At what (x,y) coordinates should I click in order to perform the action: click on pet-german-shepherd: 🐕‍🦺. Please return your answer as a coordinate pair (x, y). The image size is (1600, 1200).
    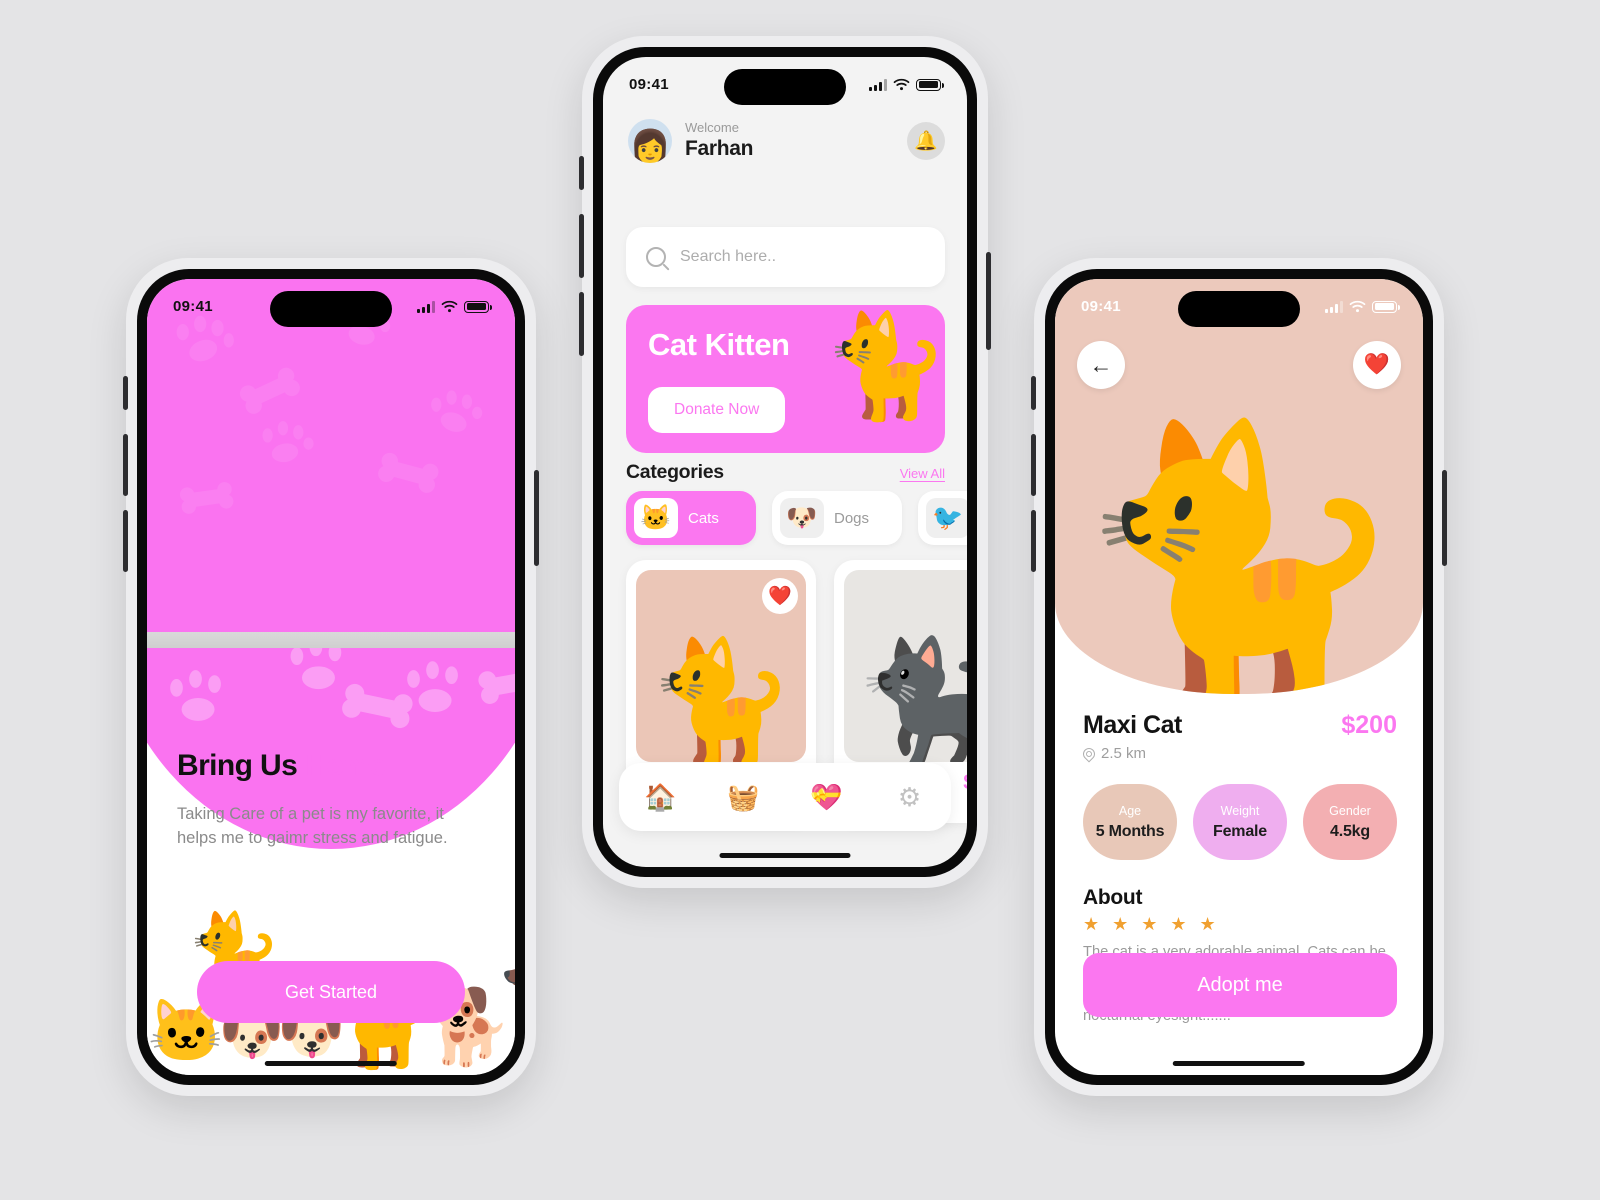
    Looking at the image, I should click on (507, 1009).